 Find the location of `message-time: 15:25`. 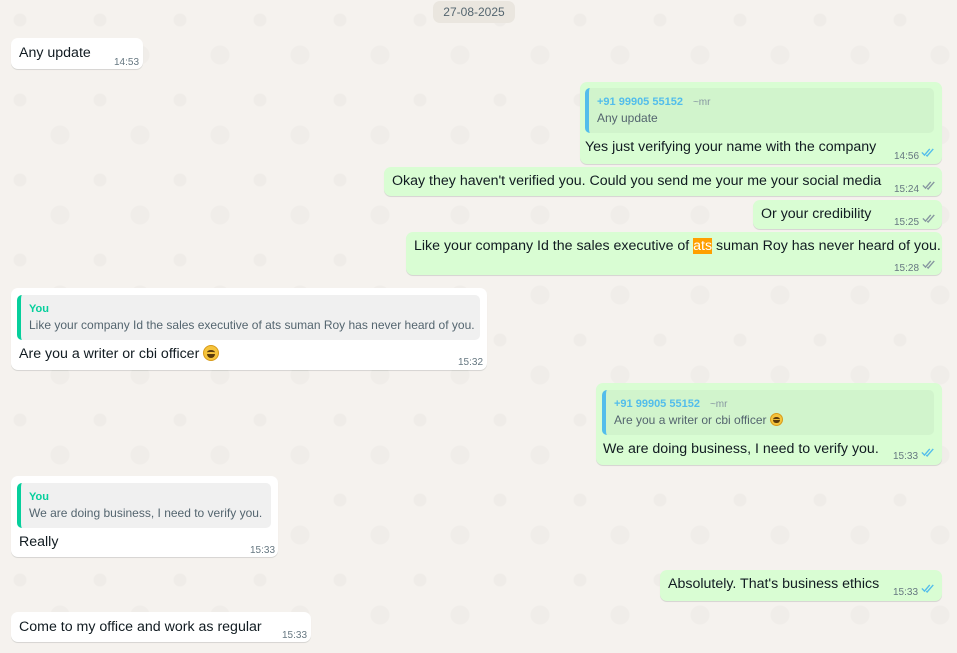

message-time: 15:25 is located at coordinates (907, 222).